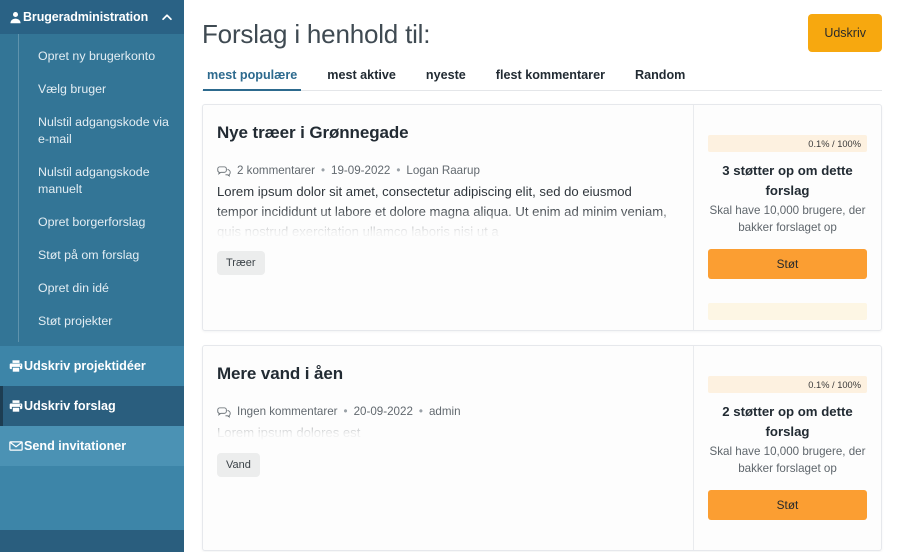 The width and height of the screenshot is (900, 552). Describe the element at coordinates (445, 465) in the screenshot. I see `proposal-tags: Vand` at that location.